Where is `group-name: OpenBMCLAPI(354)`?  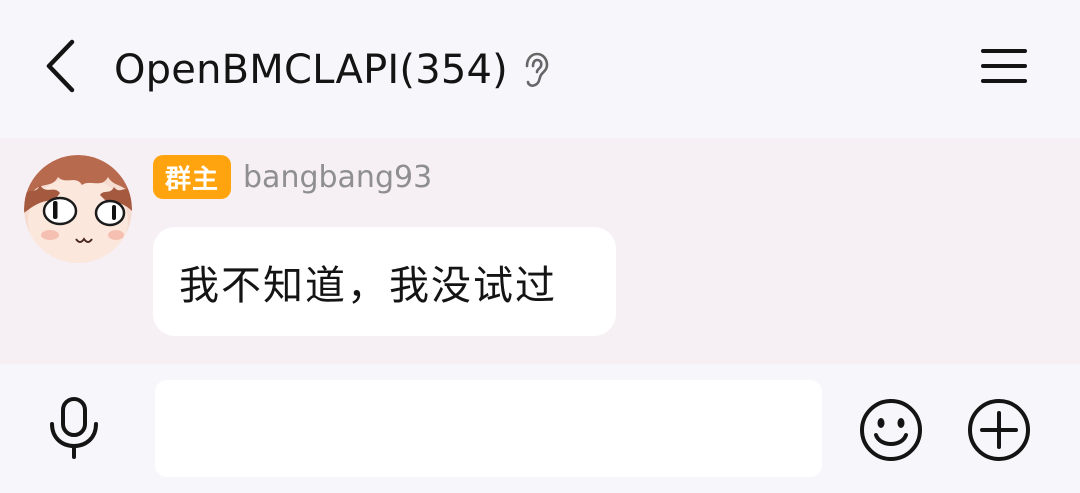
group-name: OpenBMCLAPI(354) is located at coordinates (311, 70).